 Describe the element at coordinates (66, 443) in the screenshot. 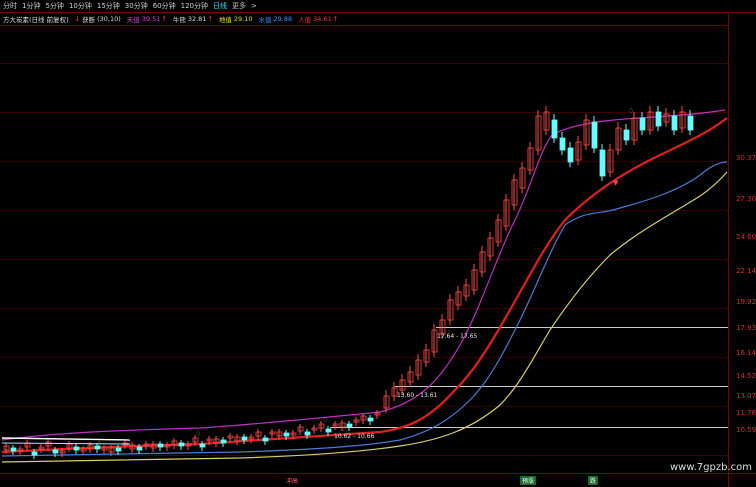

I see `indicator-line-cyan` at that location.